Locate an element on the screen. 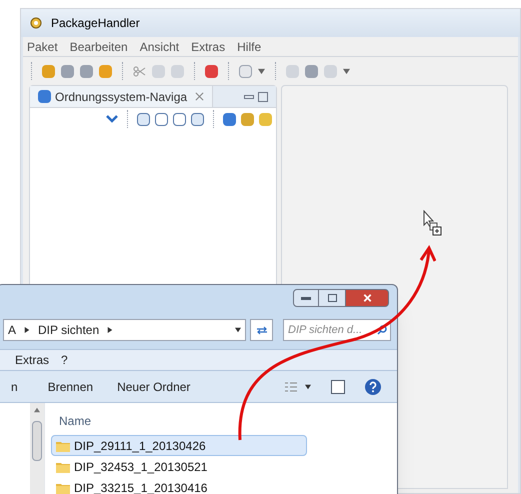  preview-pane-icon is located at coordinates (338, 387).